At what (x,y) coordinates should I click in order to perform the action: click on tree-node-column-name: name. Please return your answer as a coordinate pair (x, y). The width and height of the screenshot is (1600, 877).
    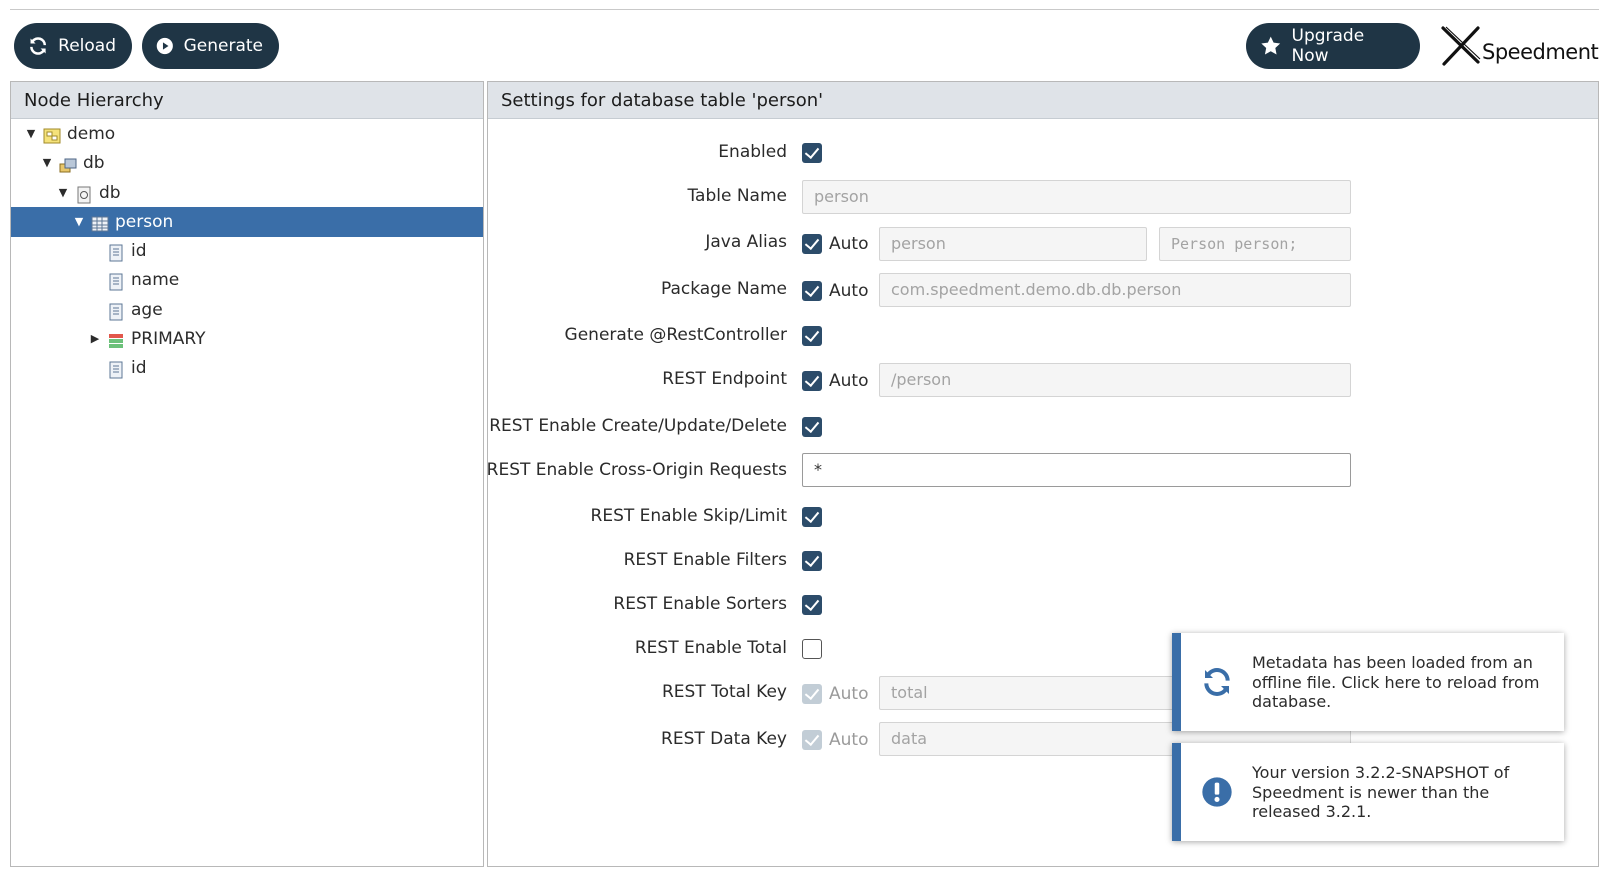
    Looking at the image, I should click on (247, 280).